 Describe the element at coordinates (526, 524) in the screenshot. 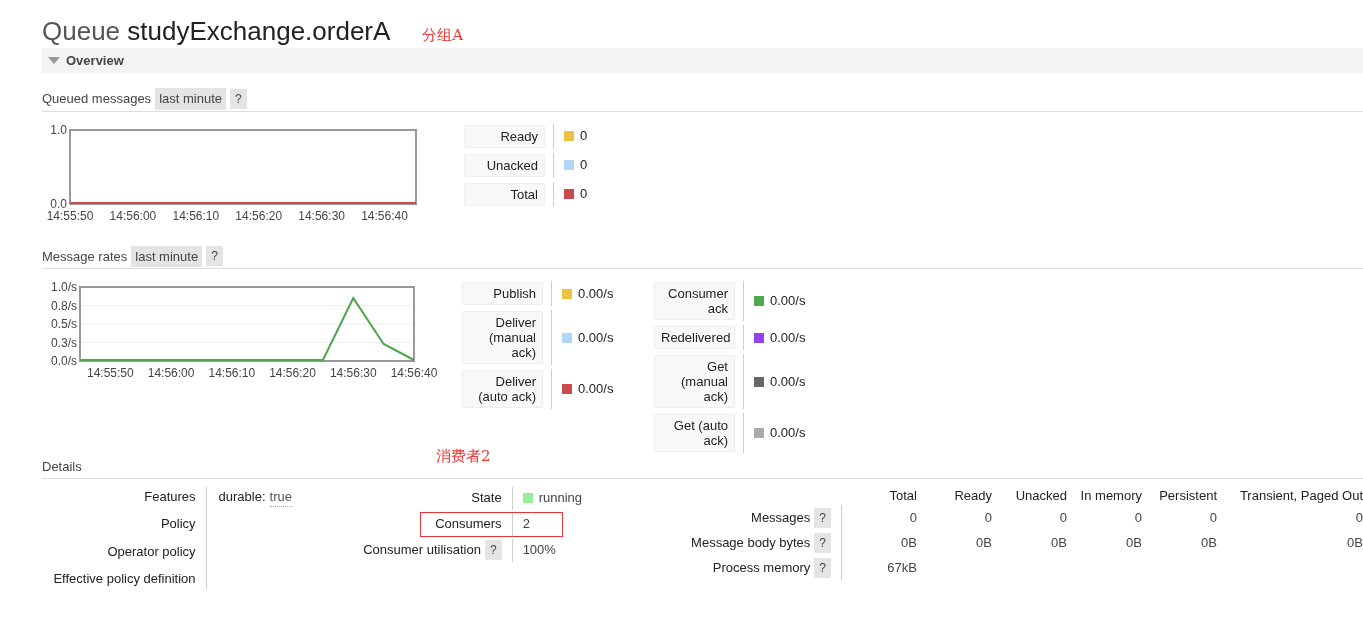

I see `status-value: 2` at that location.